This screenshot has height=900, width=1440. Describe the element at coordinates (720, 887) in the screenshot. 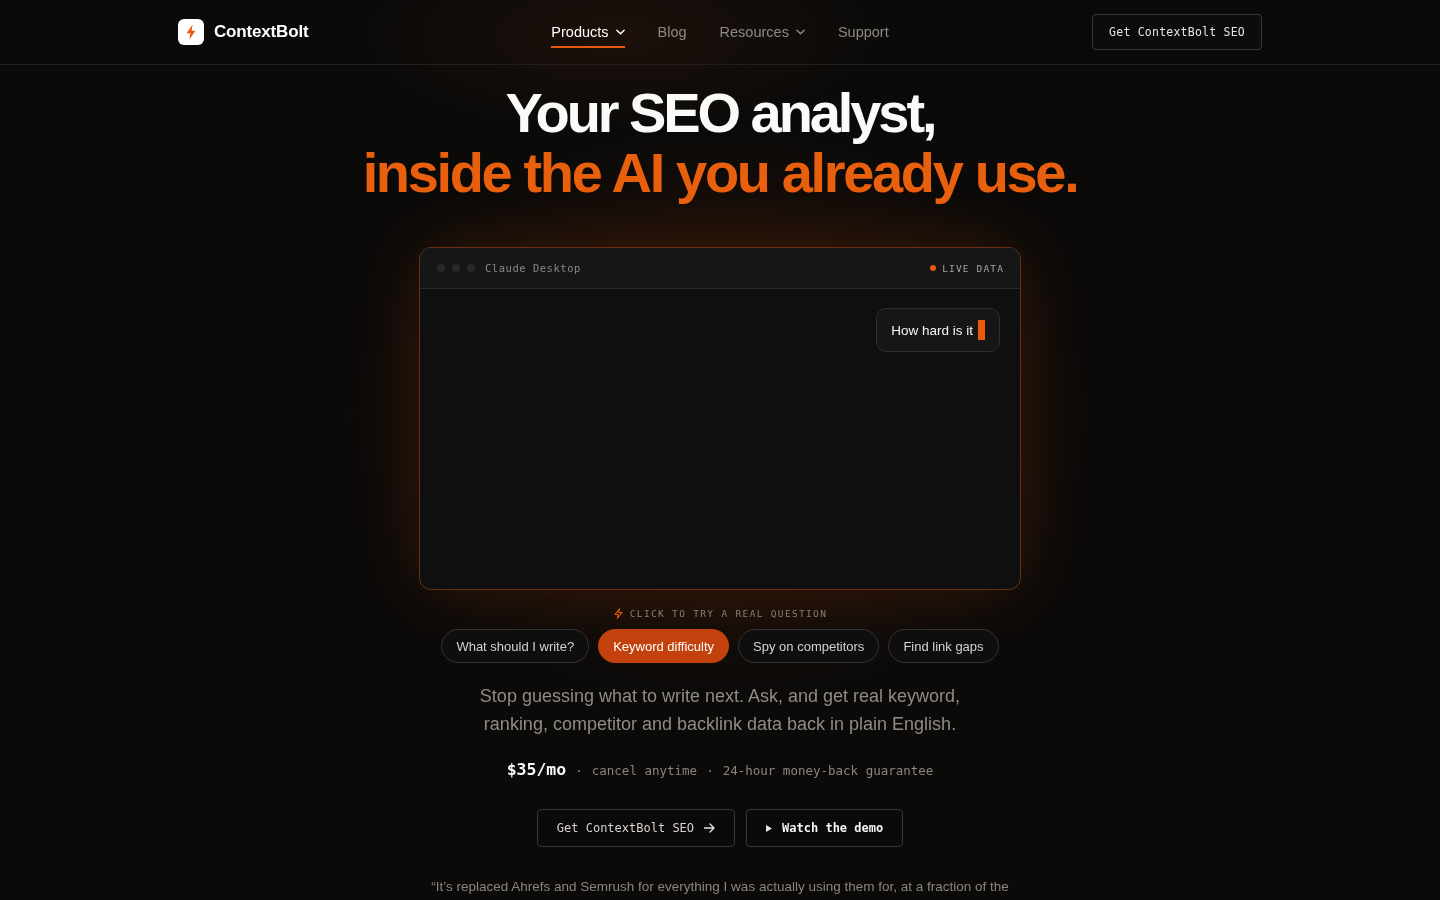

I see `testimonial-quote: “It’s replaced Ahrefs and Semrush for everything I was actually using them for, at a fraction of the` at that location.